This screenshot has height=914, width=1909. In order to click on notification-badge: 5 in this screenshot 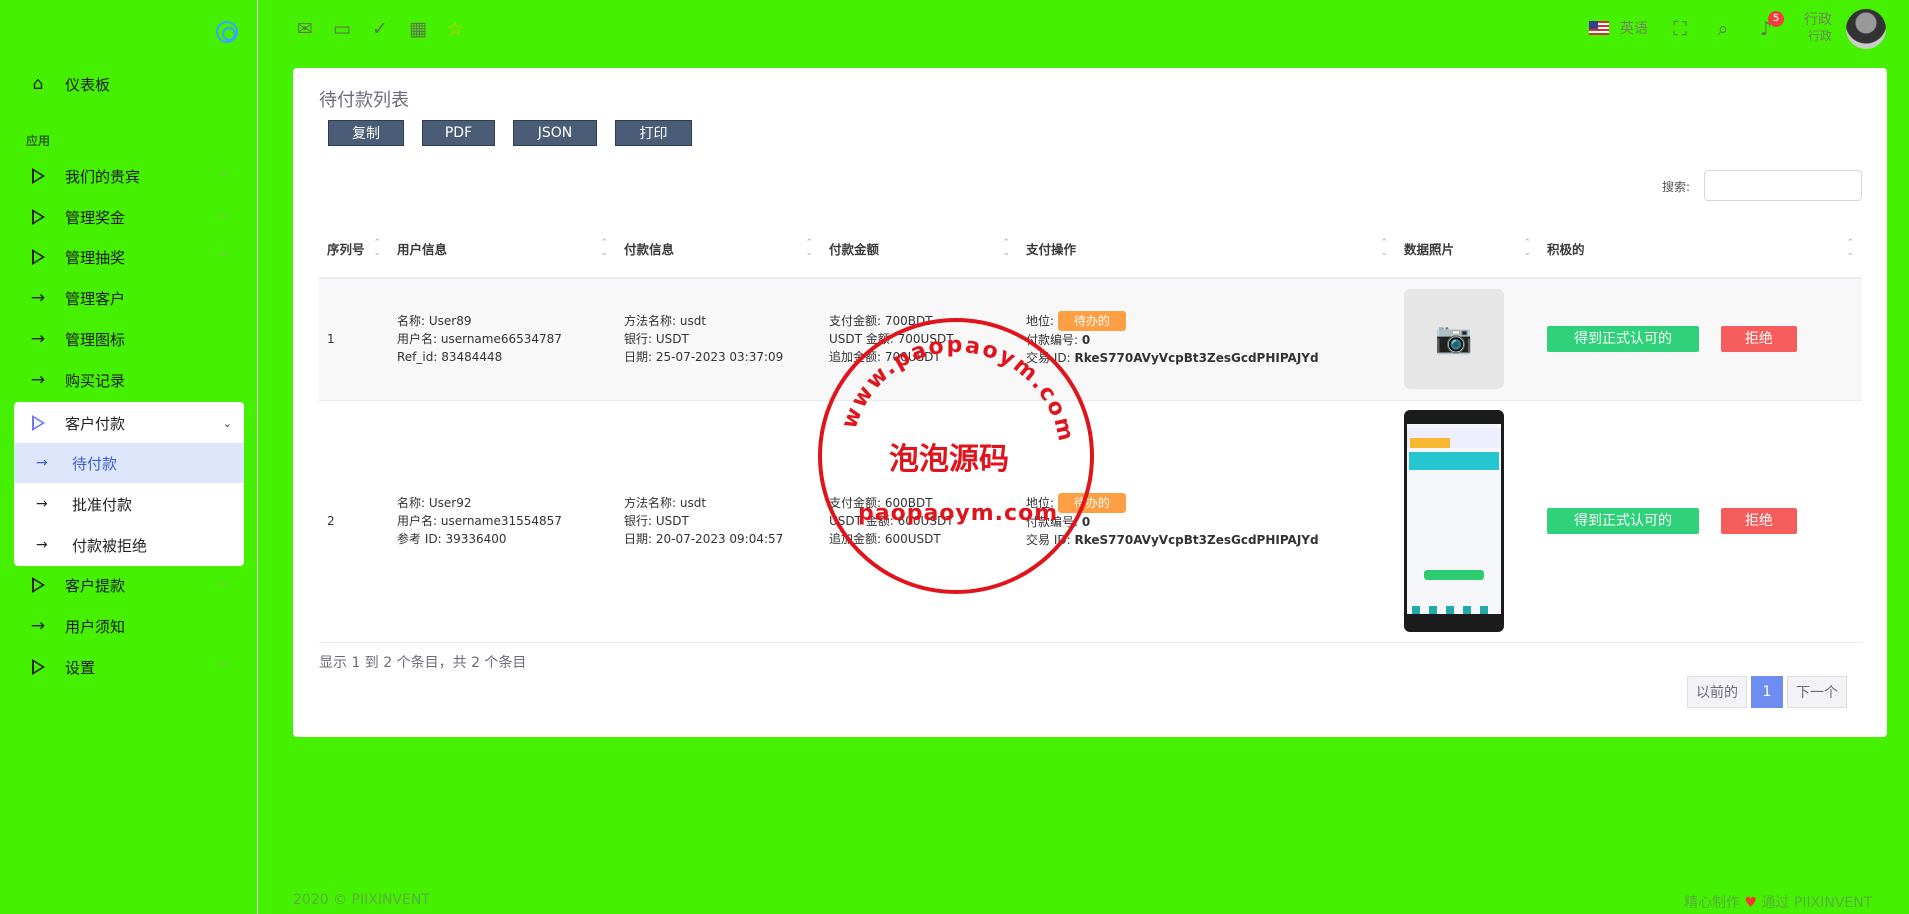, I will do `click(1776, 19)`.